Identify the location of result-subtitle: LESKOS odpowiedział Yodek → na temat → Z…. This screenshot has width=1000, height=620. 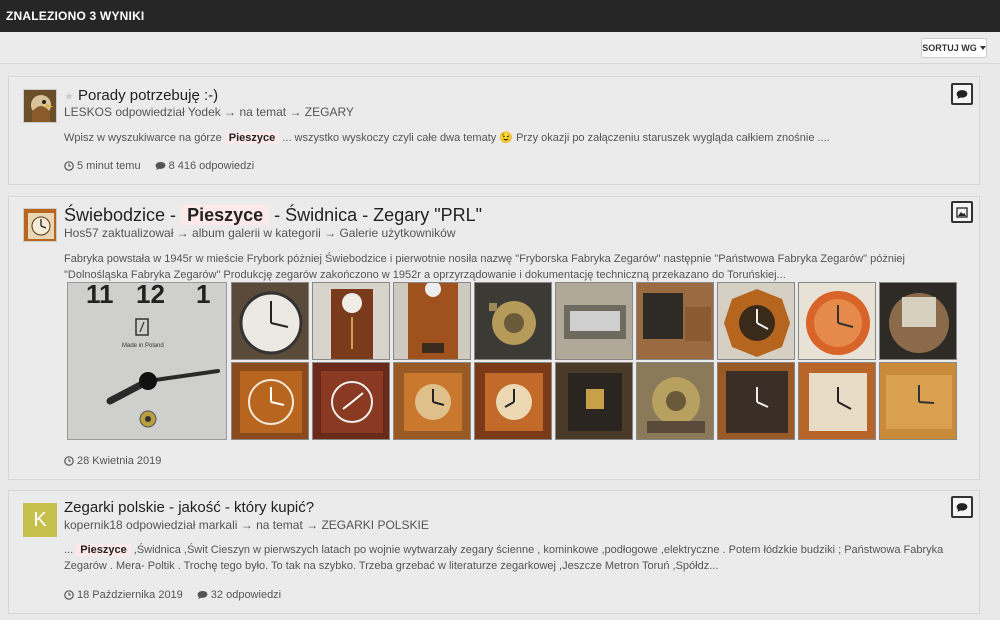
(209, 112).